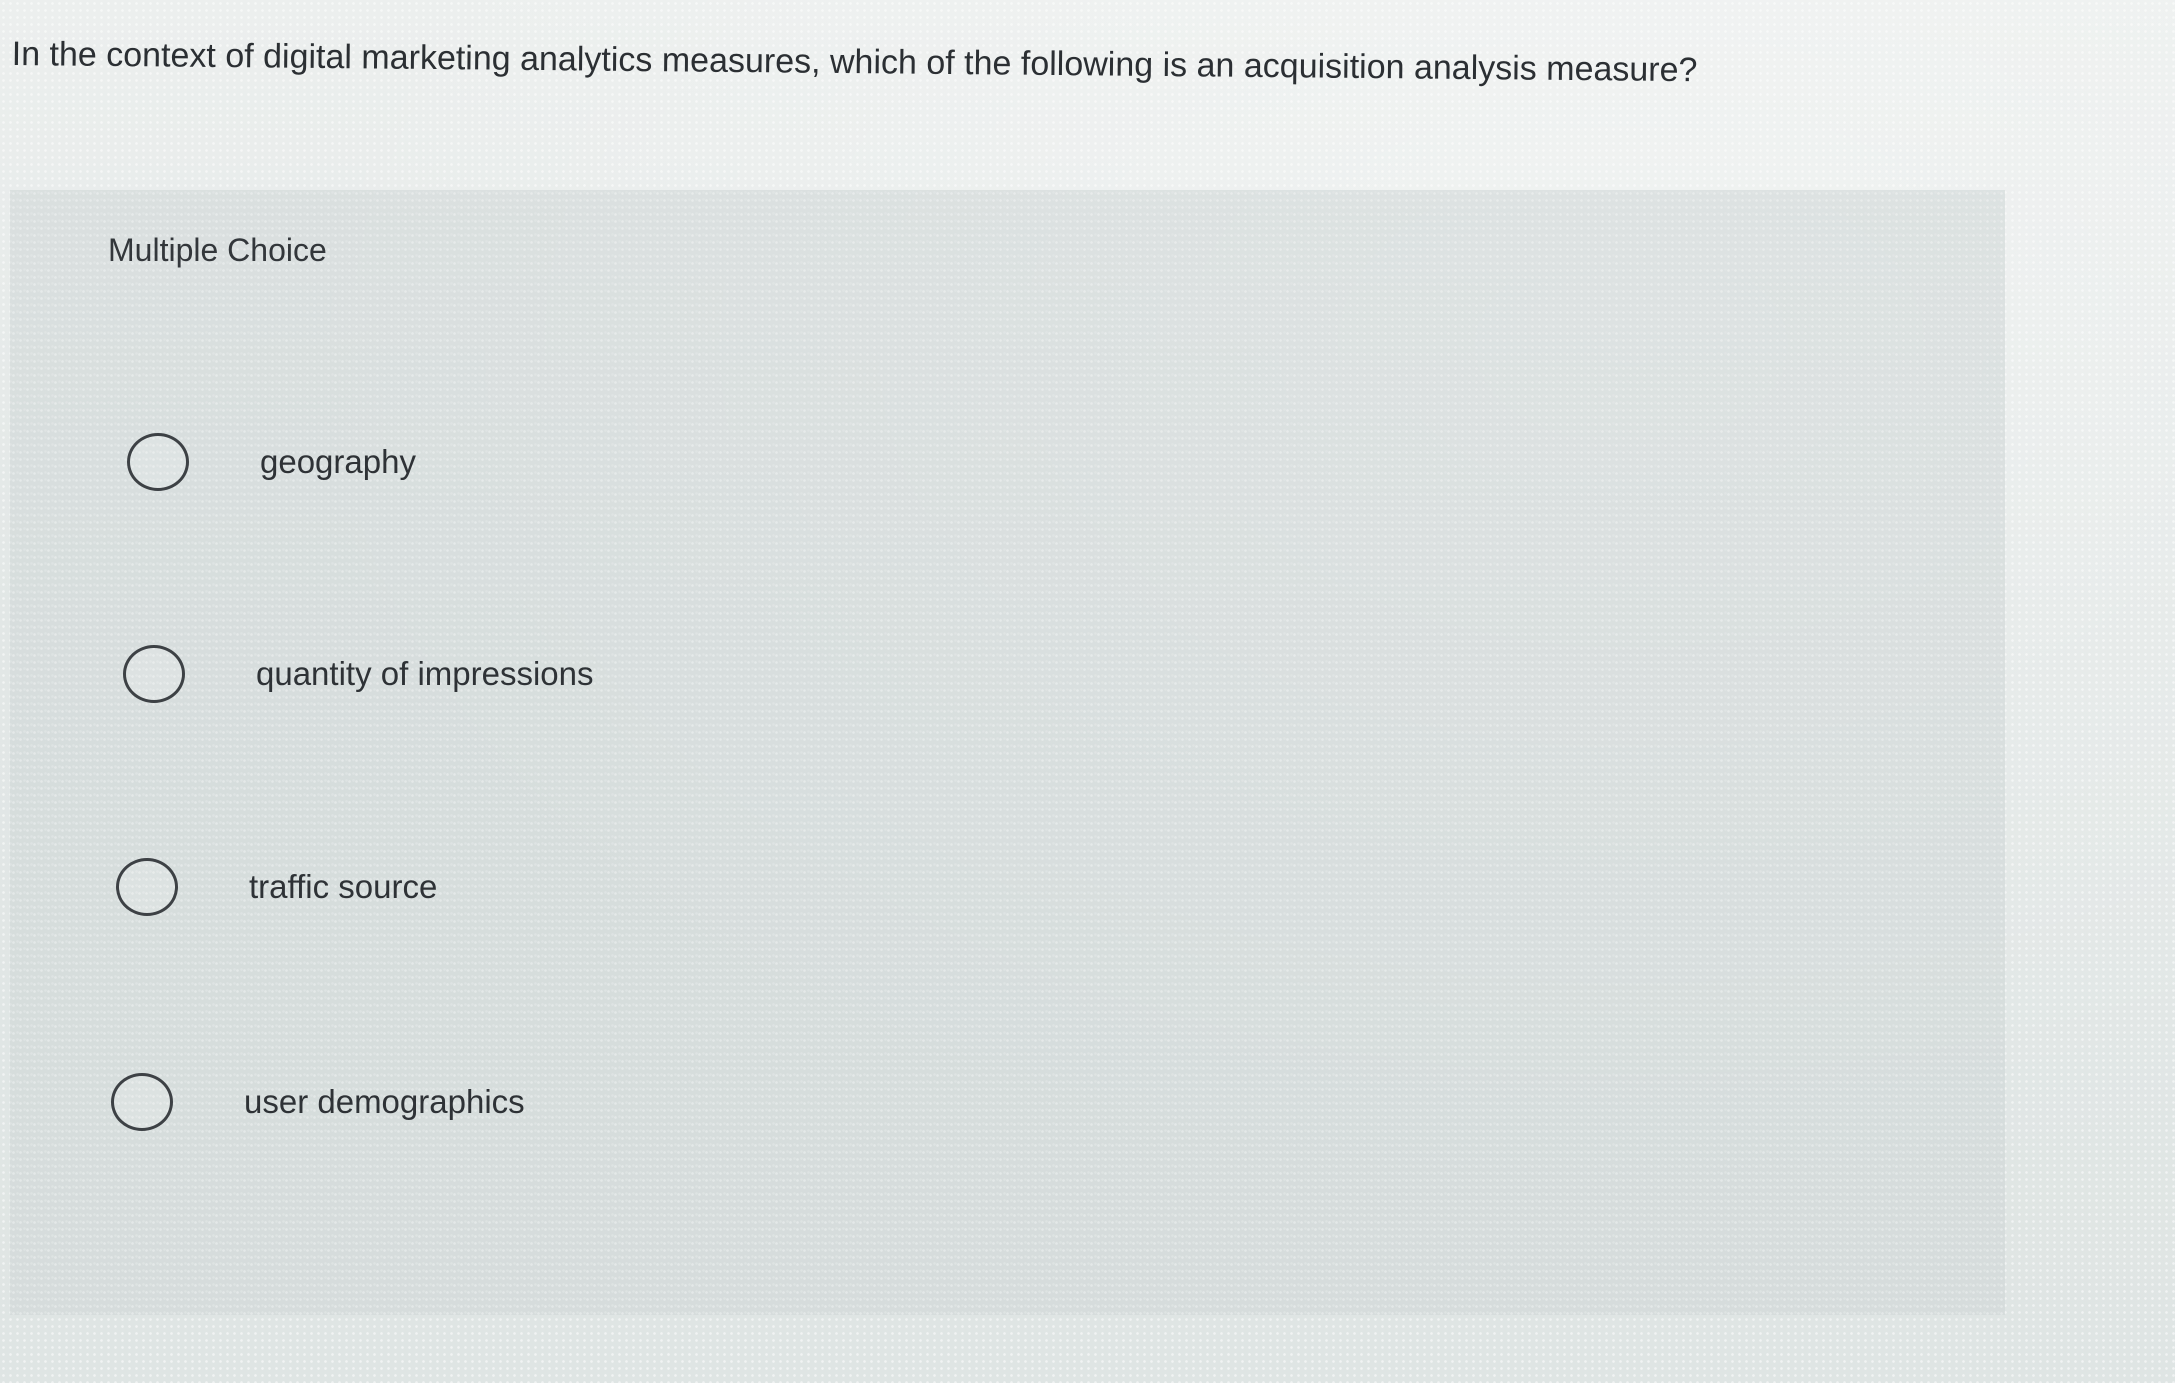  I want to click on choice-option-user-demographics: user demographics, so click(318, 1102).